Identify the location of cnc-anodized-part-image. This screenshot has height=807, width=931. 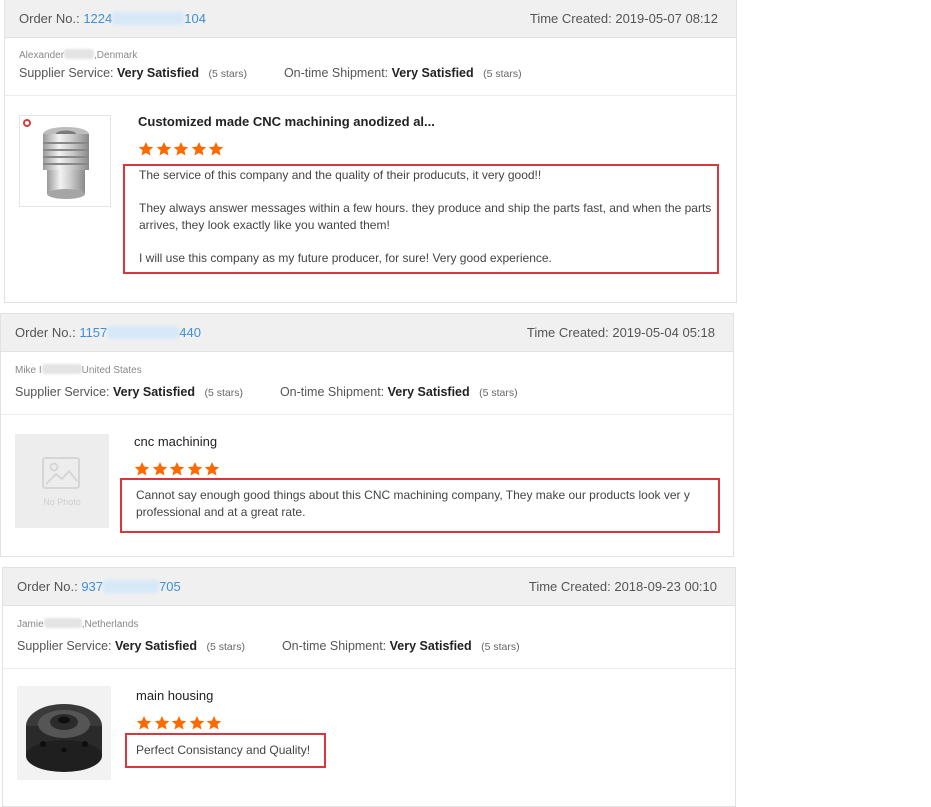
(66, 163).